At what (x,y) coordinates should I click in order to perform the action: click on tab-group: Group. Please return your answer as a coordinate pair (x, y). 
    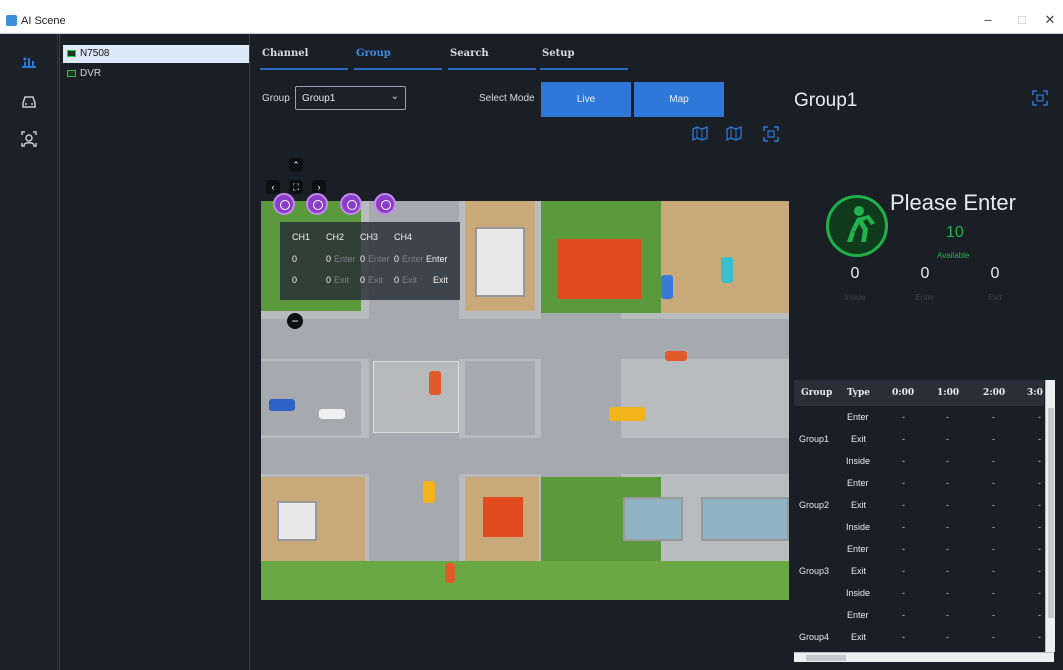
    Looking at the image, I should click on (398, 59).